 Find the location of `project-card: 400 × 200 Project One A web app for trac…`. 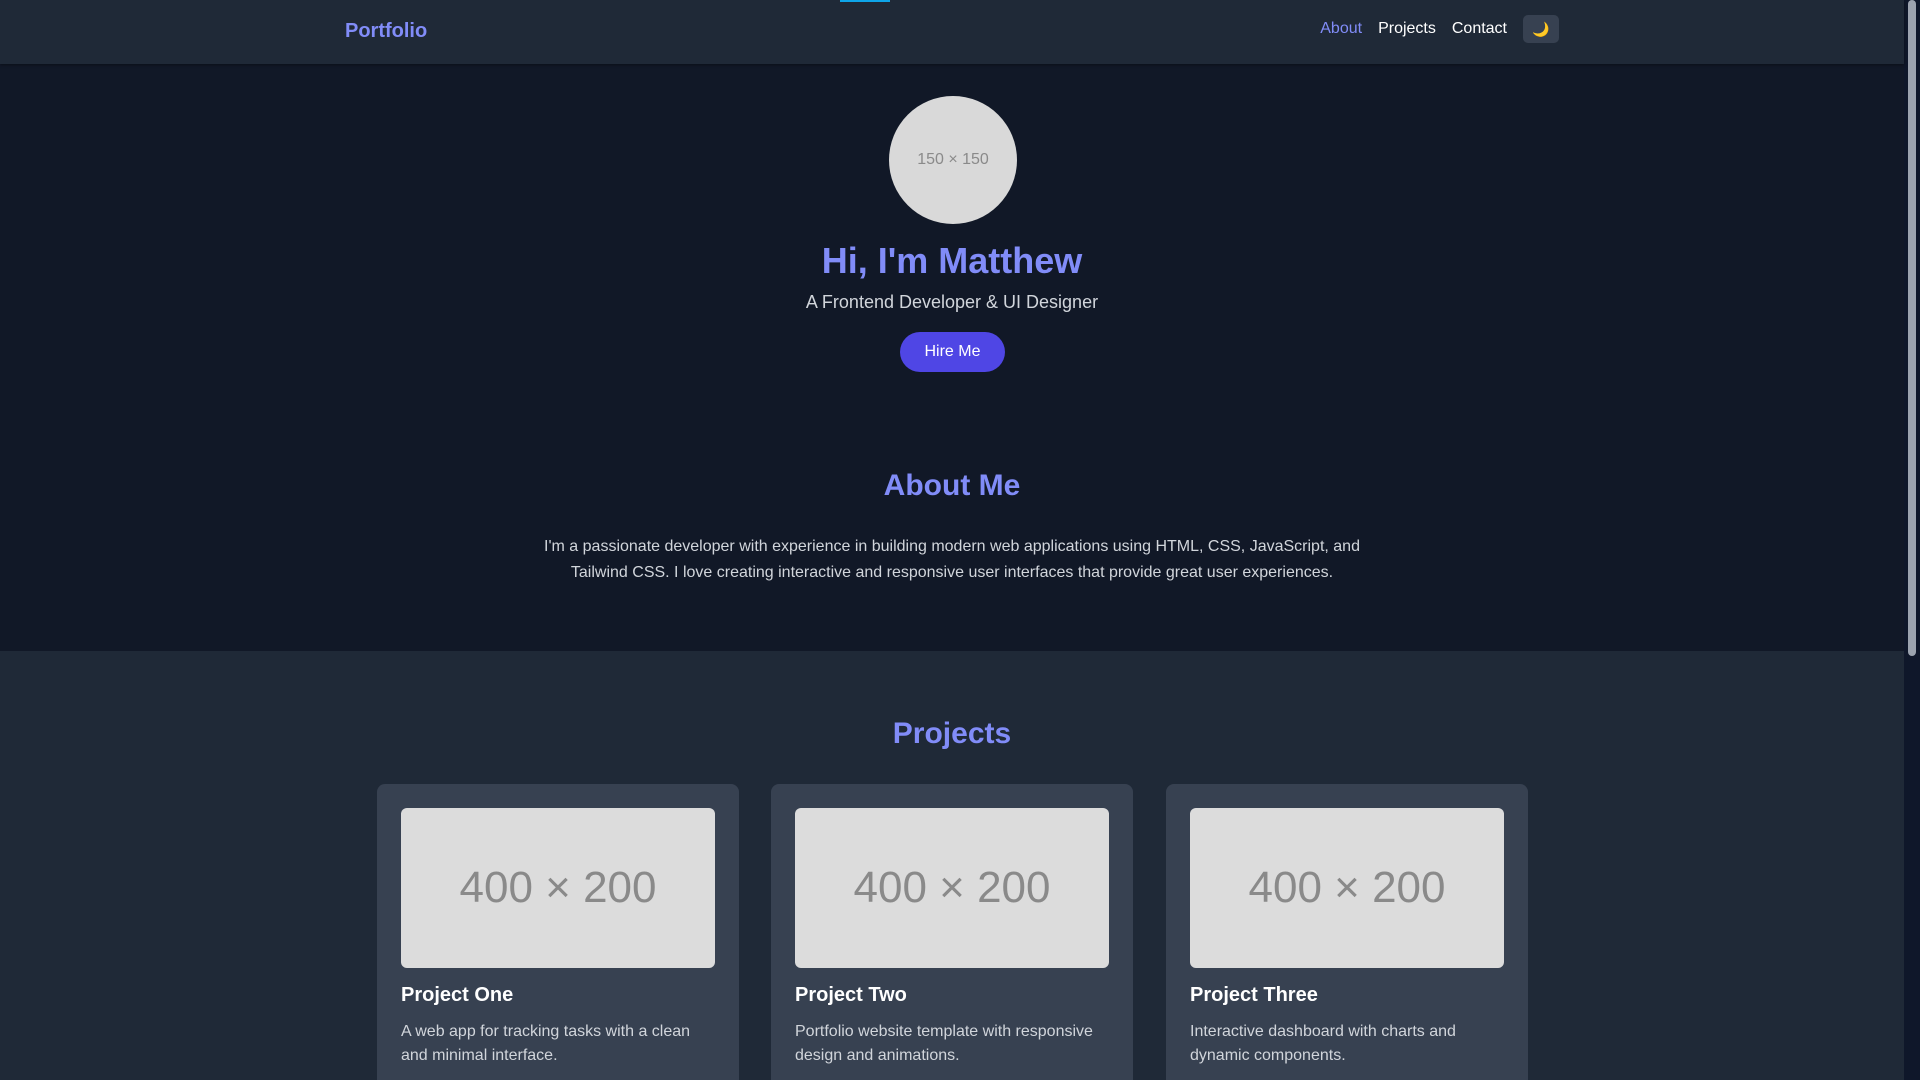

project-card: 400 × 200 Project One A web app for trac… is located at coordinates (558, 932).